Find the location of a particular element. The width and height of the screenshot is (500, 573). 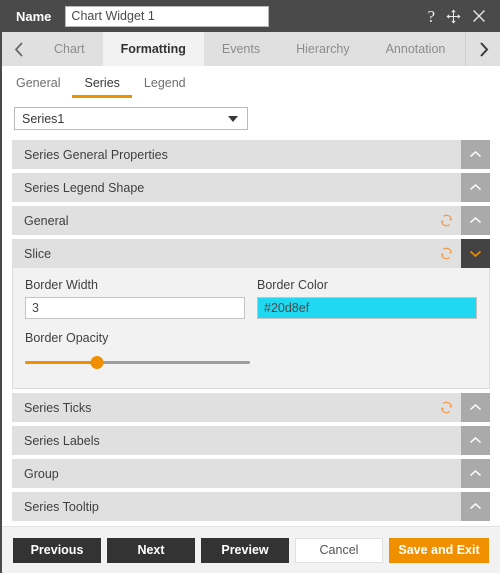

accordion-title: General is located at coordinates (46, 220).